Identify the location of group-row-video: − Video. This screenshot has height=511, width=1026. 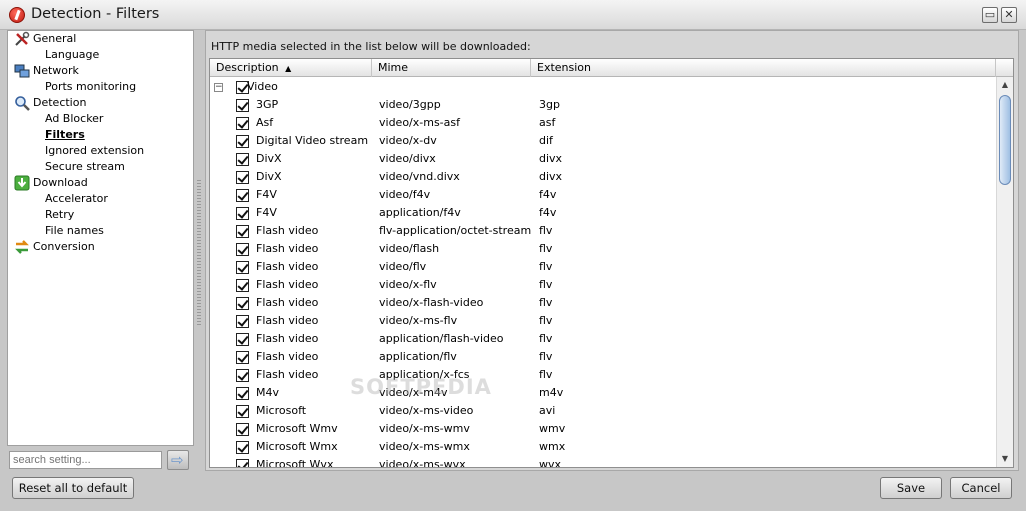
(603, 87).